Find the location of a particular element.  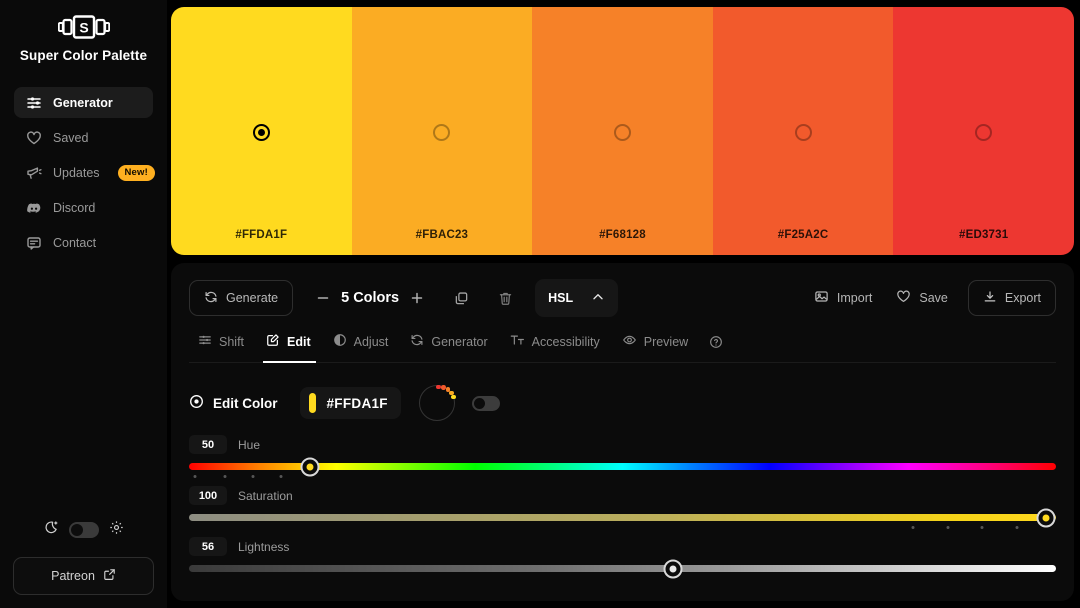

tab-accessibility: Accessibility is located at coordinates (556, 341).